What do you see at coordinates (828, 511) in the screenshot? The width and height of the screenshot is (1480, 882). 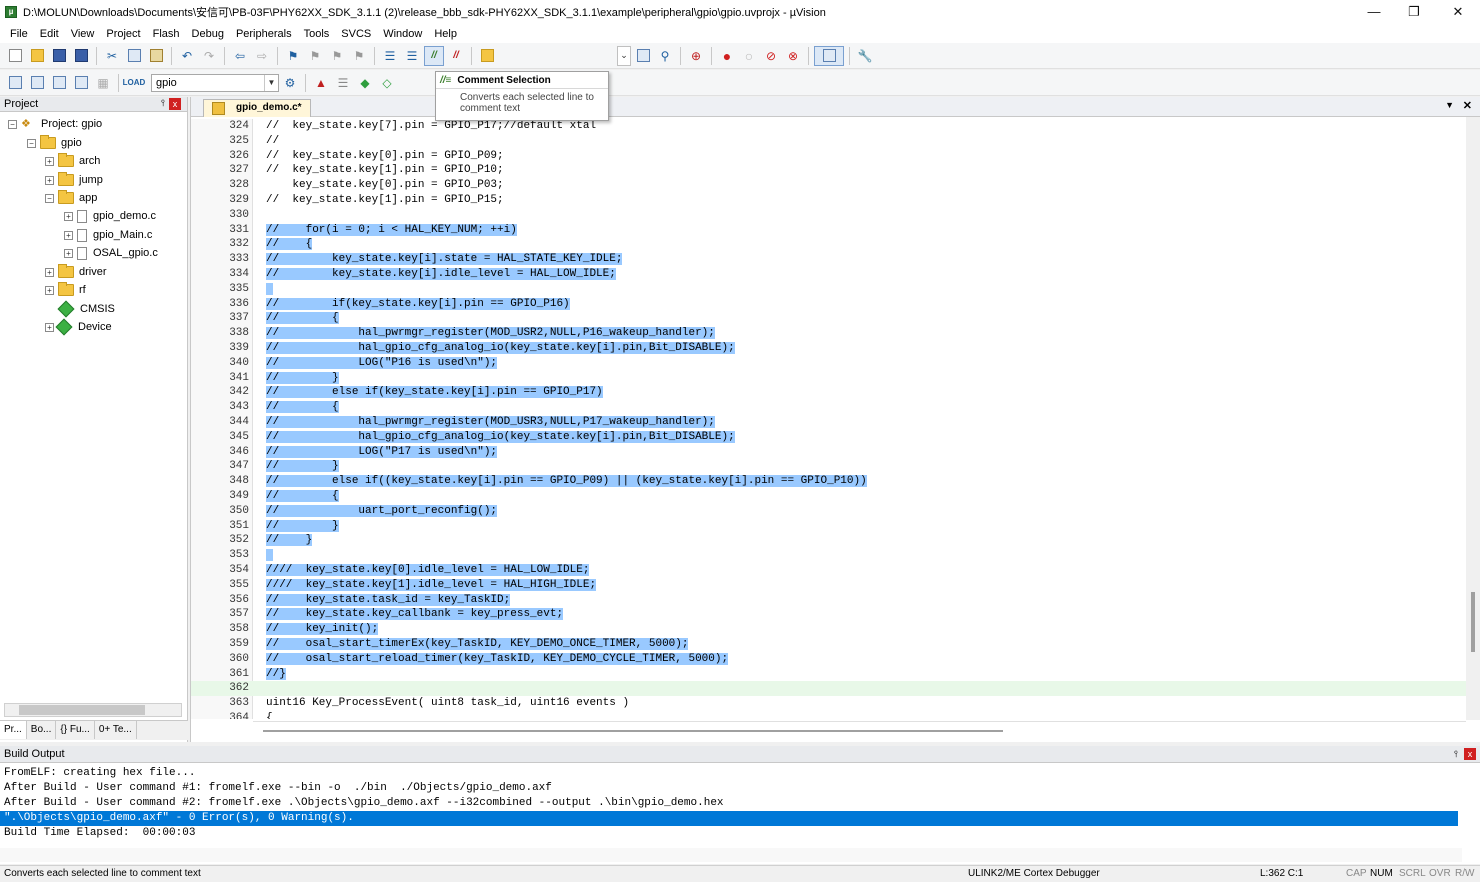 I see `code-line: 350 // uart_port_reconfig();` at bounding box center [828, 511].